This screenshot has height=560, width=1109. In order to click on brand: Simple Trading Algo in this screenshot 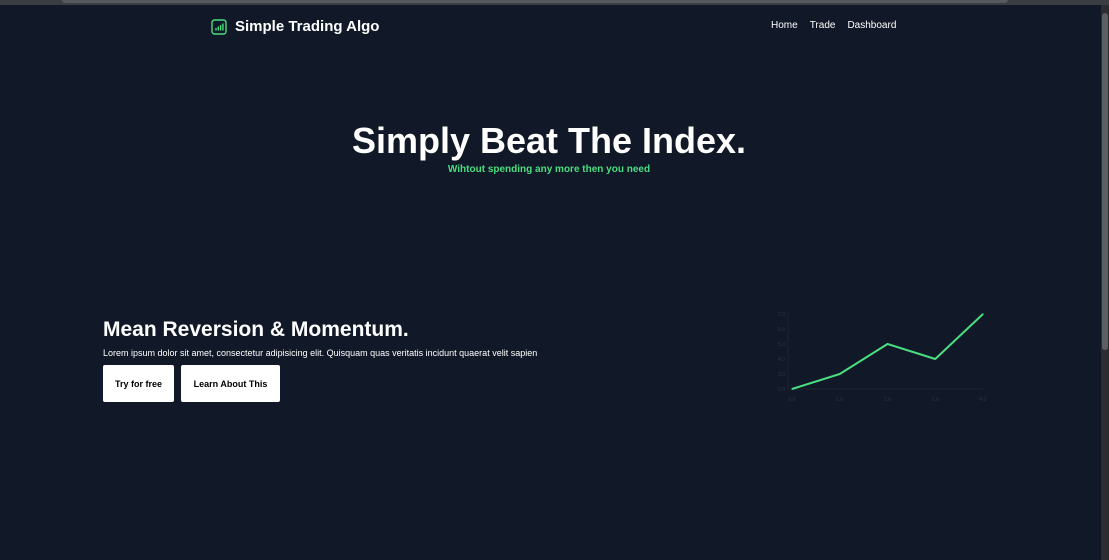, I will do `click(295, 26)`.